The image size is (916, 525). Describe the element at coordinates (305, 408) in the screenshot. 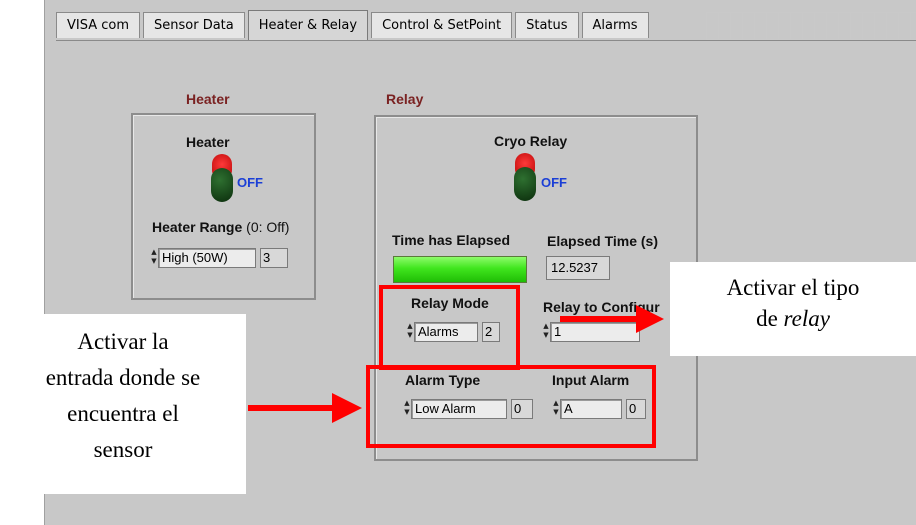

I see `left-arrow-icon` at that location.